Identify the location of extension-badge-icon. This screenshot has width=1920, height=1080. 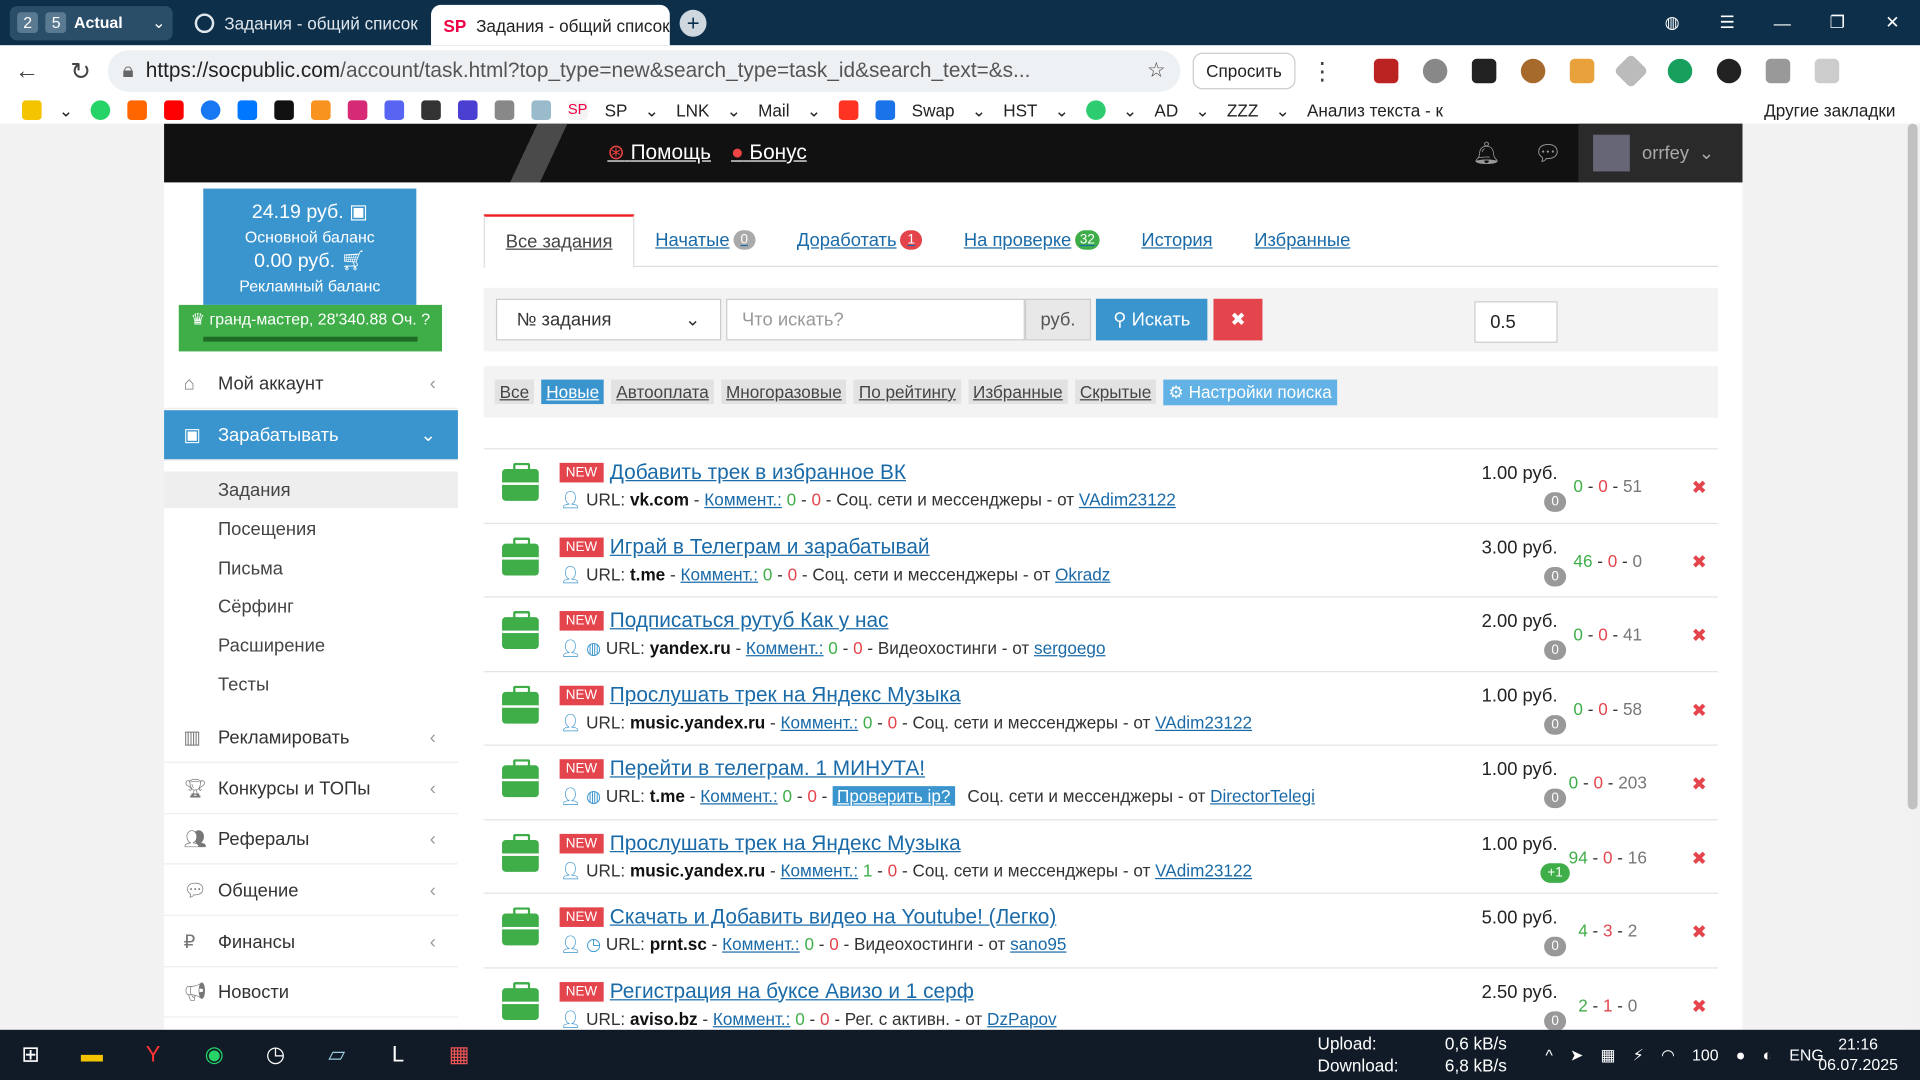
(1728, 71).